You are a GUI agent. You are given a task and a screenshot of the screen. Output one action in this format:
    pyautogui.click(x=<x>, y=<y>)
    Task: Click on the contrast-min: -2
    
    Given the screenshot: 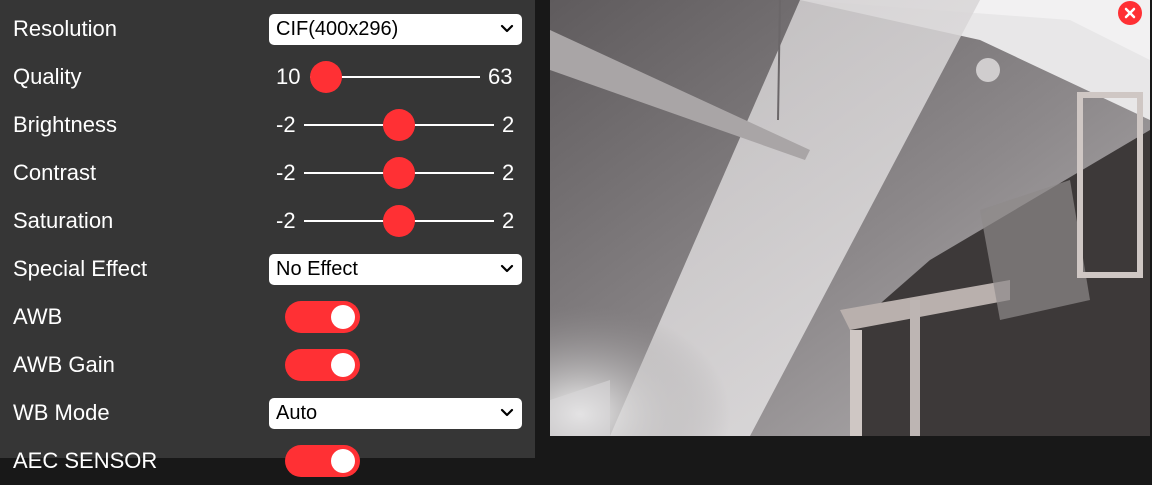 What is the action you would take?
    pyautogui.click(x=286, y=172)
    